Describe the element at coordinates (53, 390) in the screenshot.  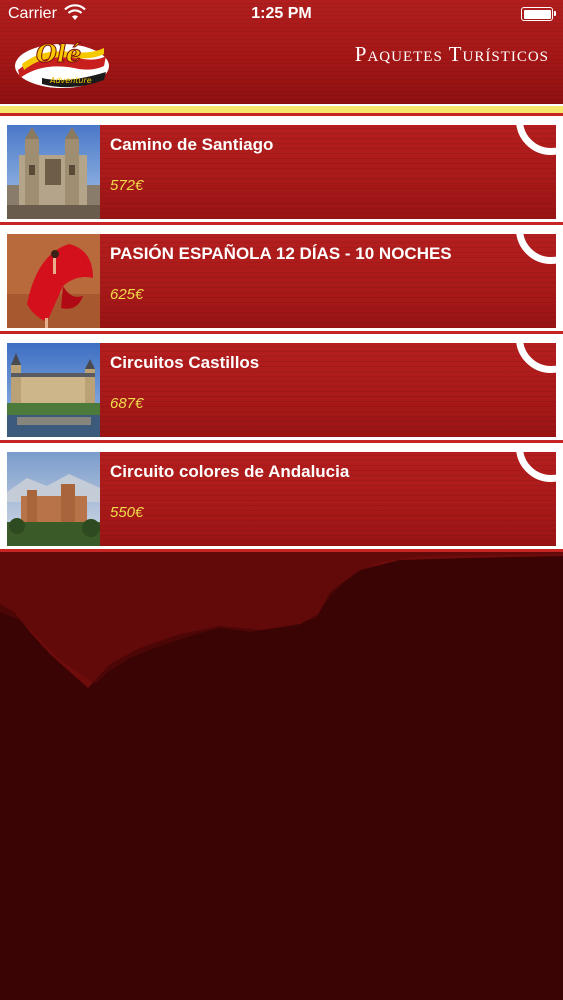
I see `castle-photo` at that location.